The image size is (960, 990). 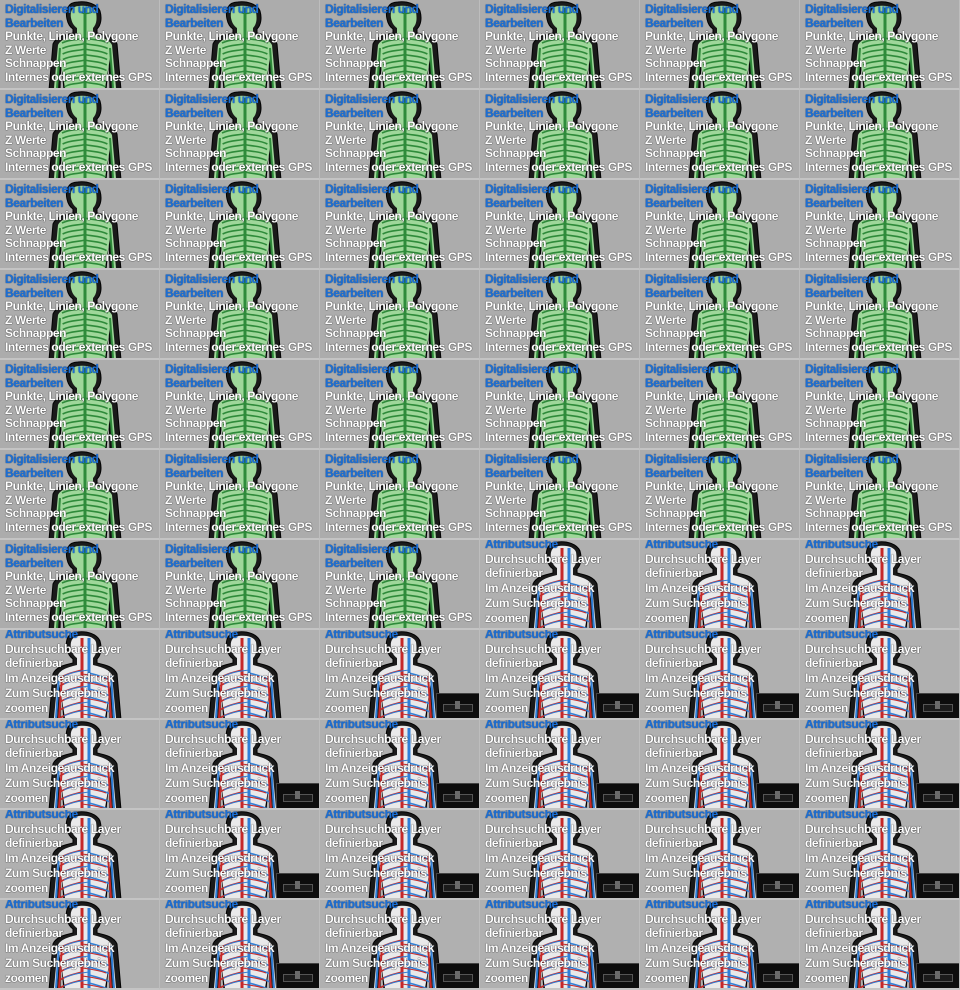 What do you see at coordinates (841, 905) in the screenshot?
I see `slide-title: Attributsuche` at bounding box center [841, 905].